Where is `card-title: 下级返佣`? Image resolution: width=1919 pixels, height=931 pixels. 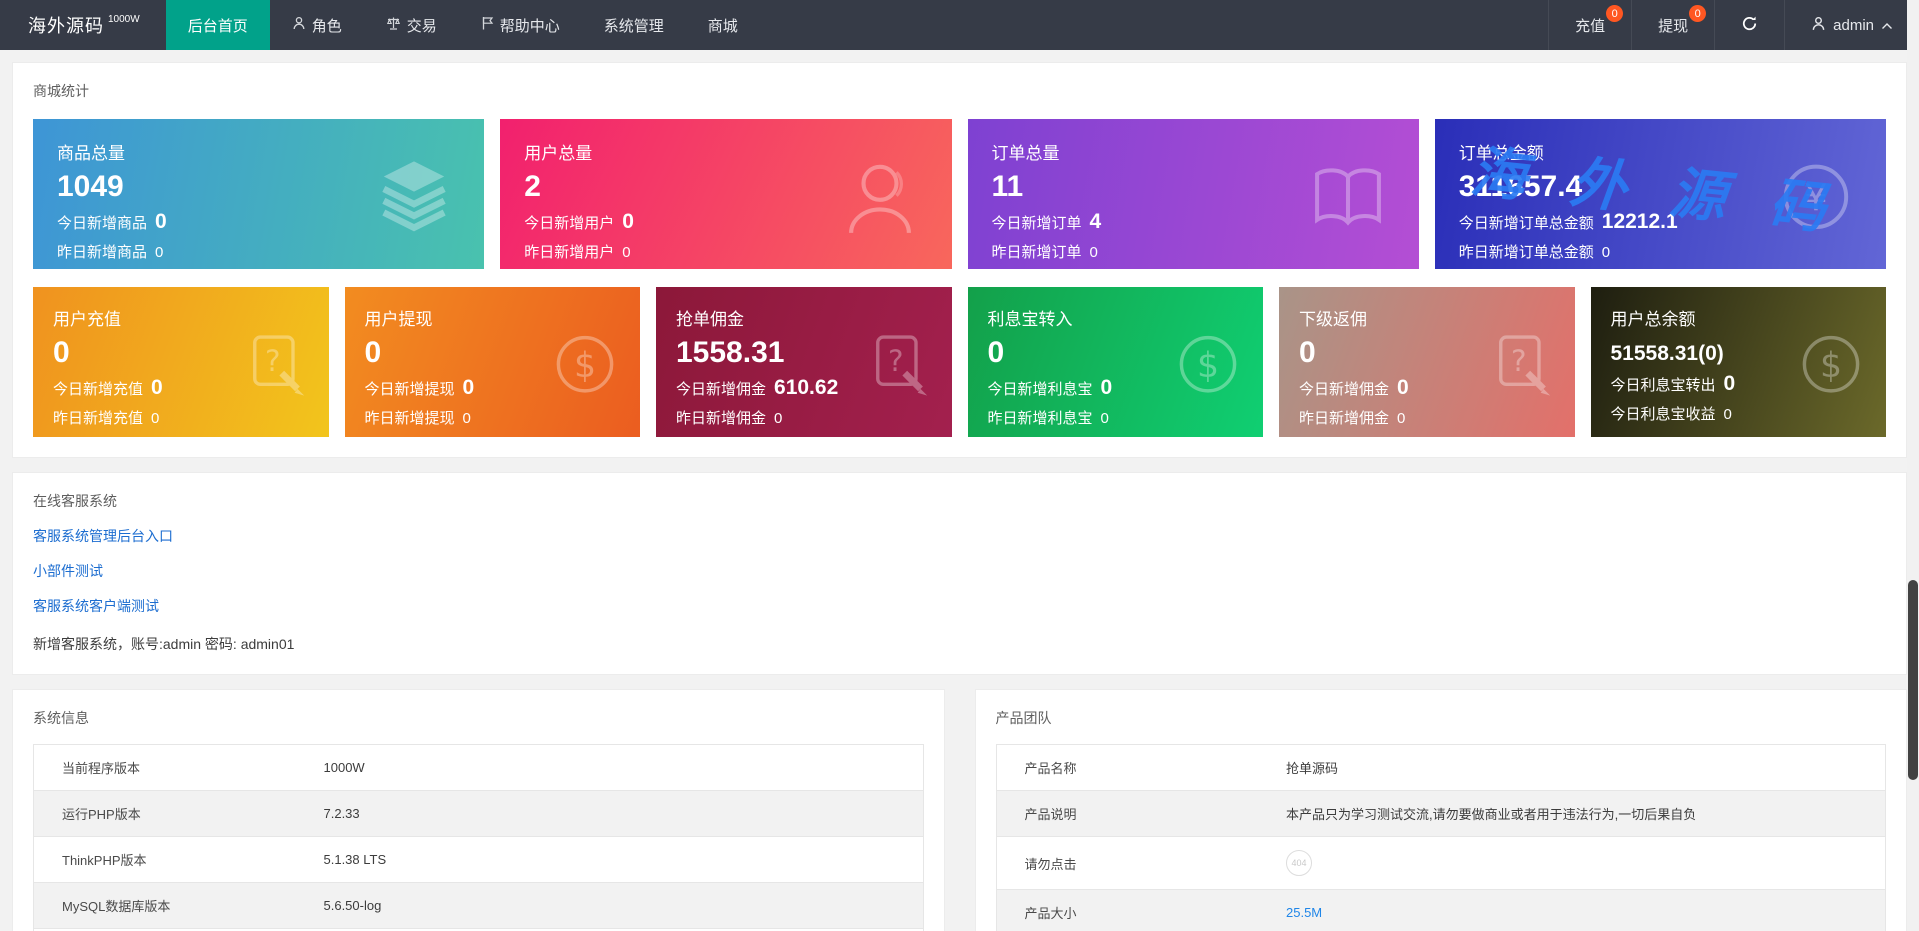 card-title: 下级返佣 is located at coordinates (1333, 319).